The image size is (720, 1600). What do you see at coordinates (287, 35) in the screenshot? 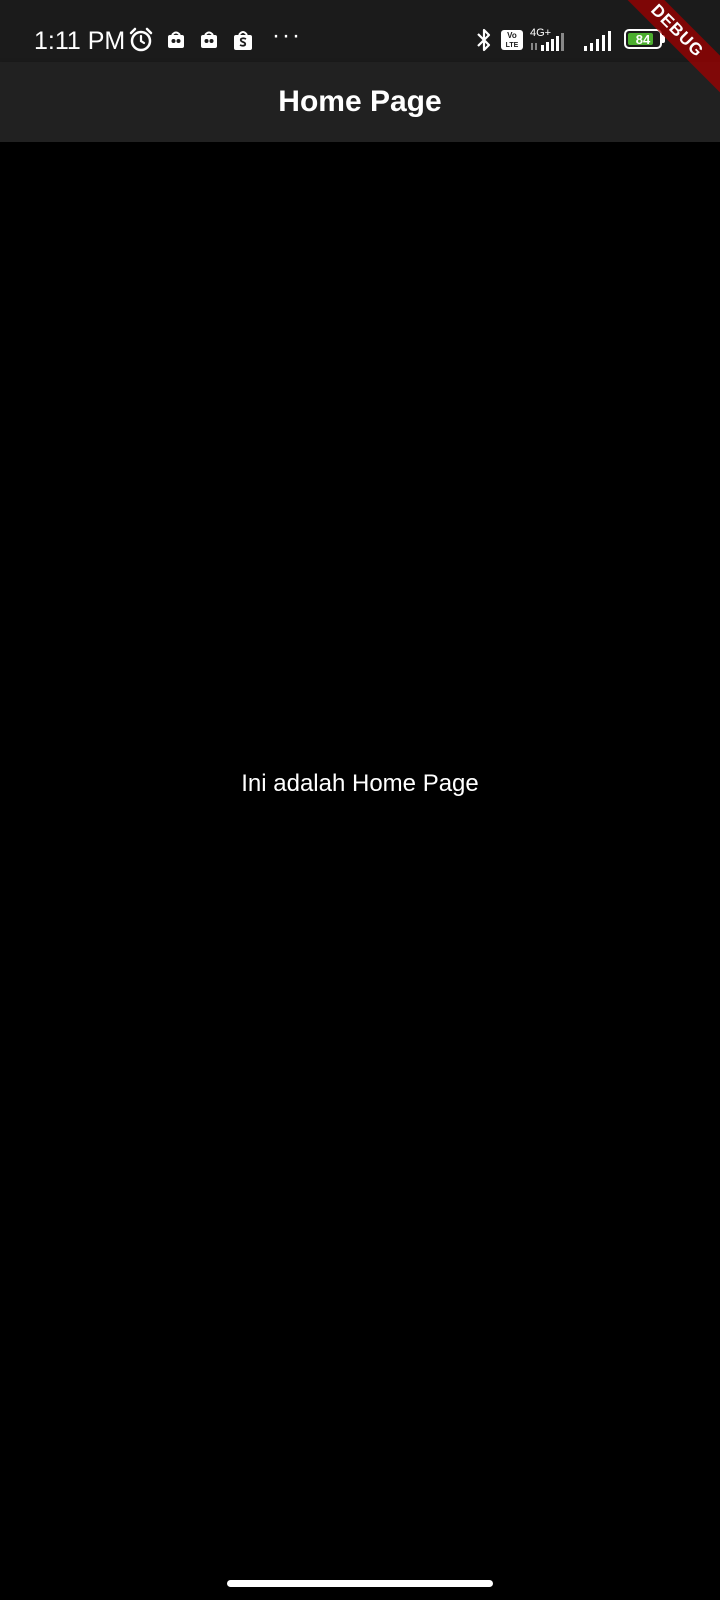
I see `more-notifications-icon: ···` at bounding box center [287, 35].